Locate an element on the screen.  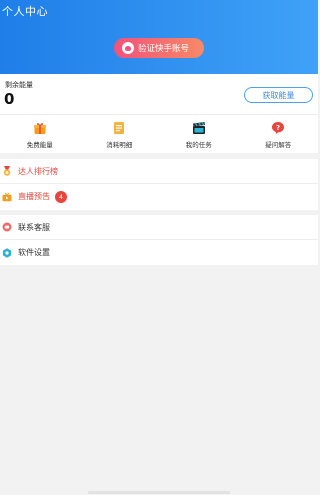
notification-badge: 4 is located at coordinates (61, 196).